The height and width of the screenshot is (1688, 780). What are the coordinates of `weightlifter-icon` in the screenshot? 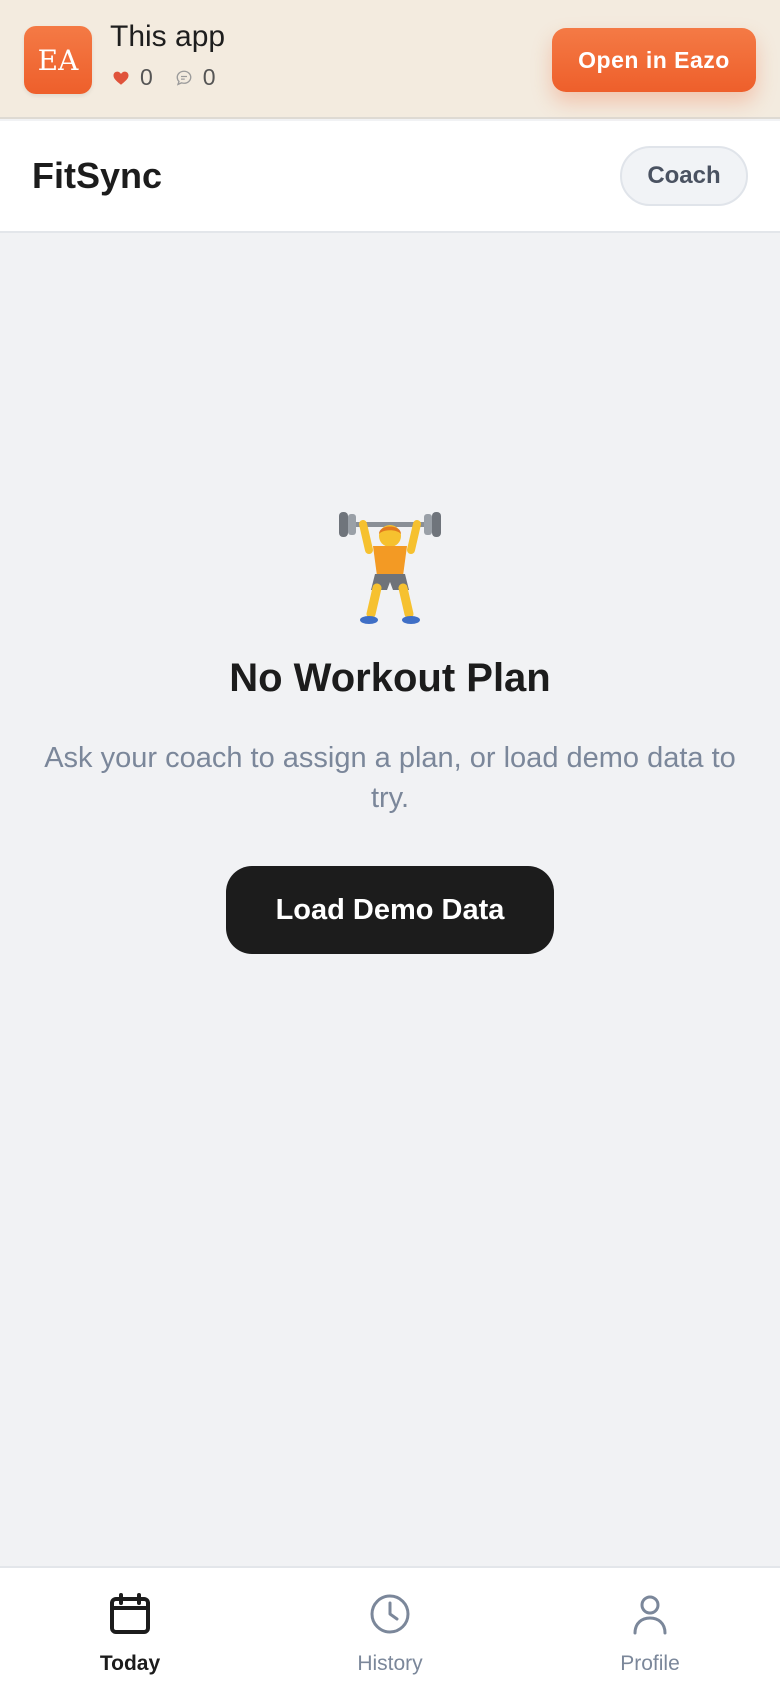 It's located at (390, 568).